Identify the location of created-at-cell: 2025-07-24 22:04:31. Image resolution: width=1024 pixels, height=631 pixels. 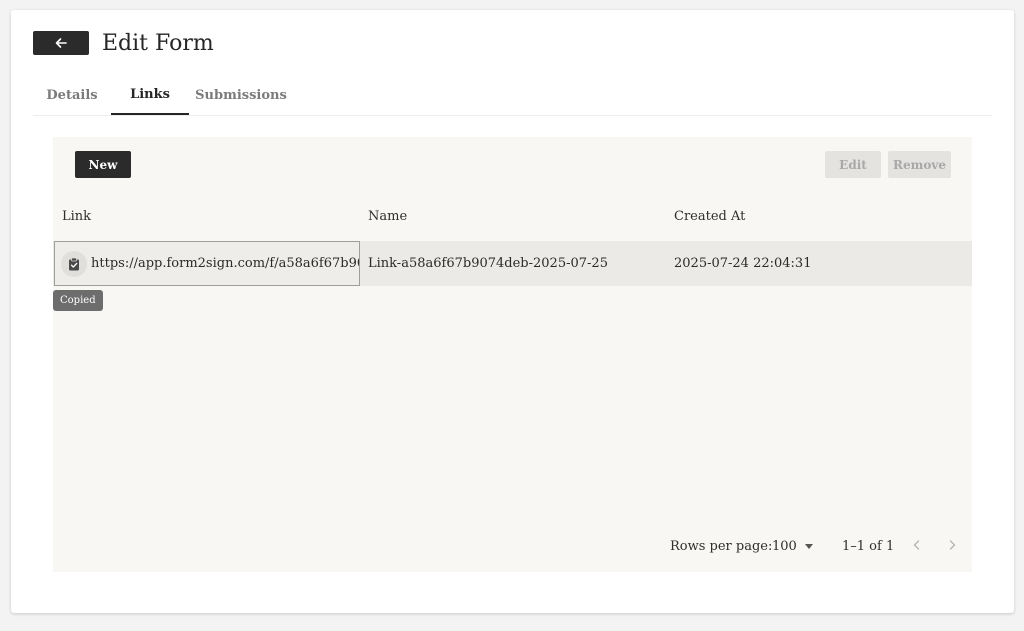
(743, 263).